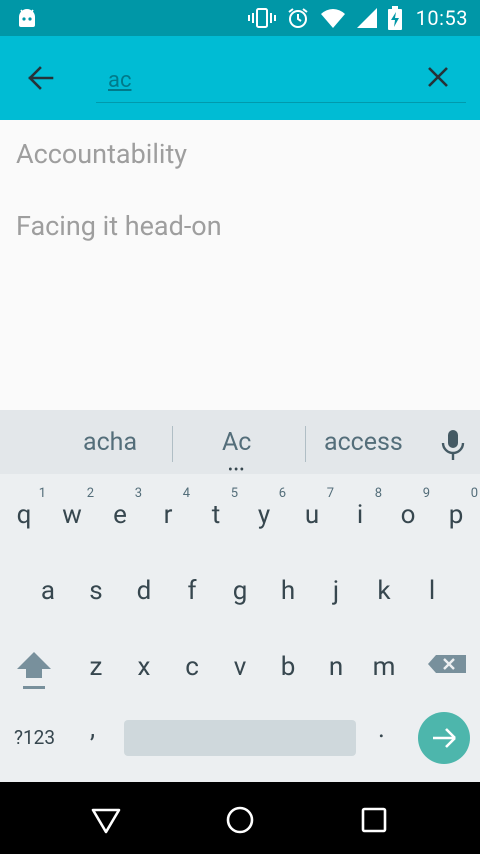  What do you see at coordinates (48, 596) in the screenshot?
I see `key-a: a` at bounding box center [48, 596].